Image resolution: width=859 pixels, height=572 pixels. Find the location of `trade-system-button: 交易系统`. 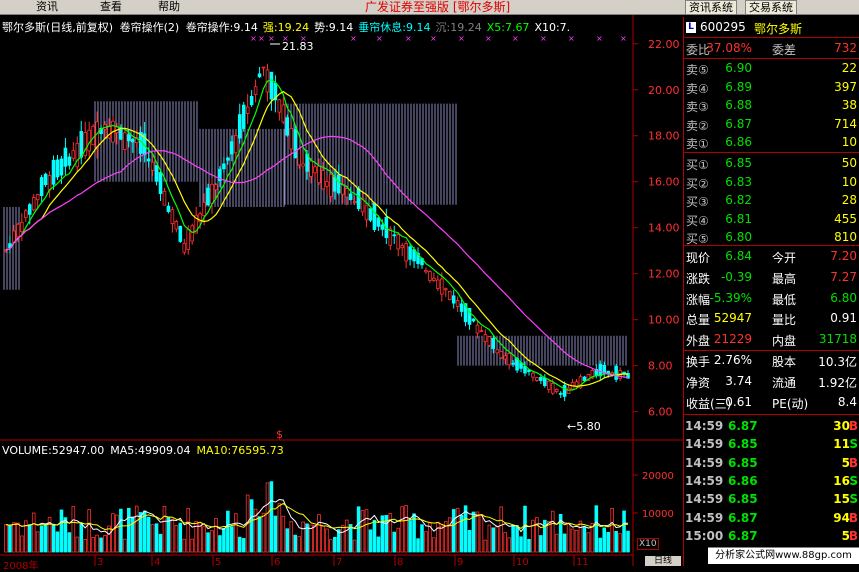

trade-system-button: 交易系统 is located at coordinates (771, 7).